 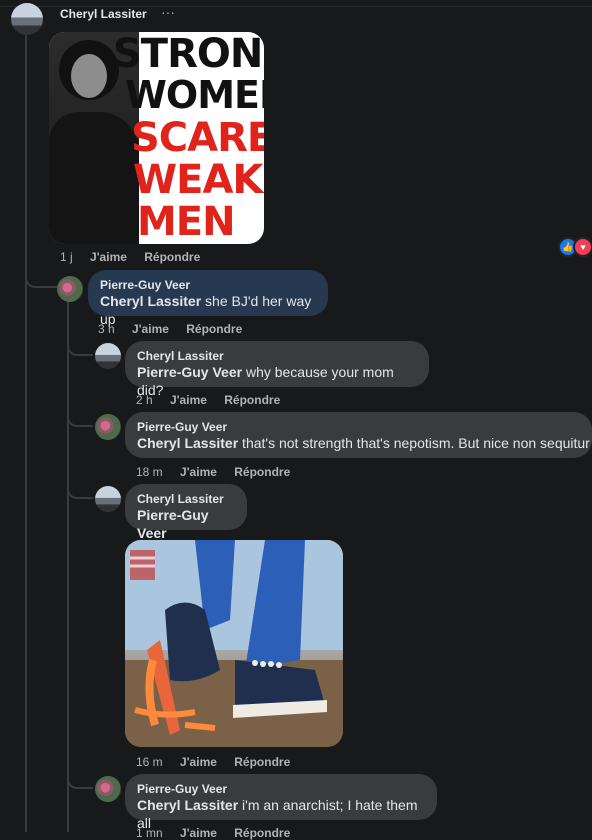 I want to click on comment-actions: 18 m J'aime Répondre, so click(x=220, y=472).